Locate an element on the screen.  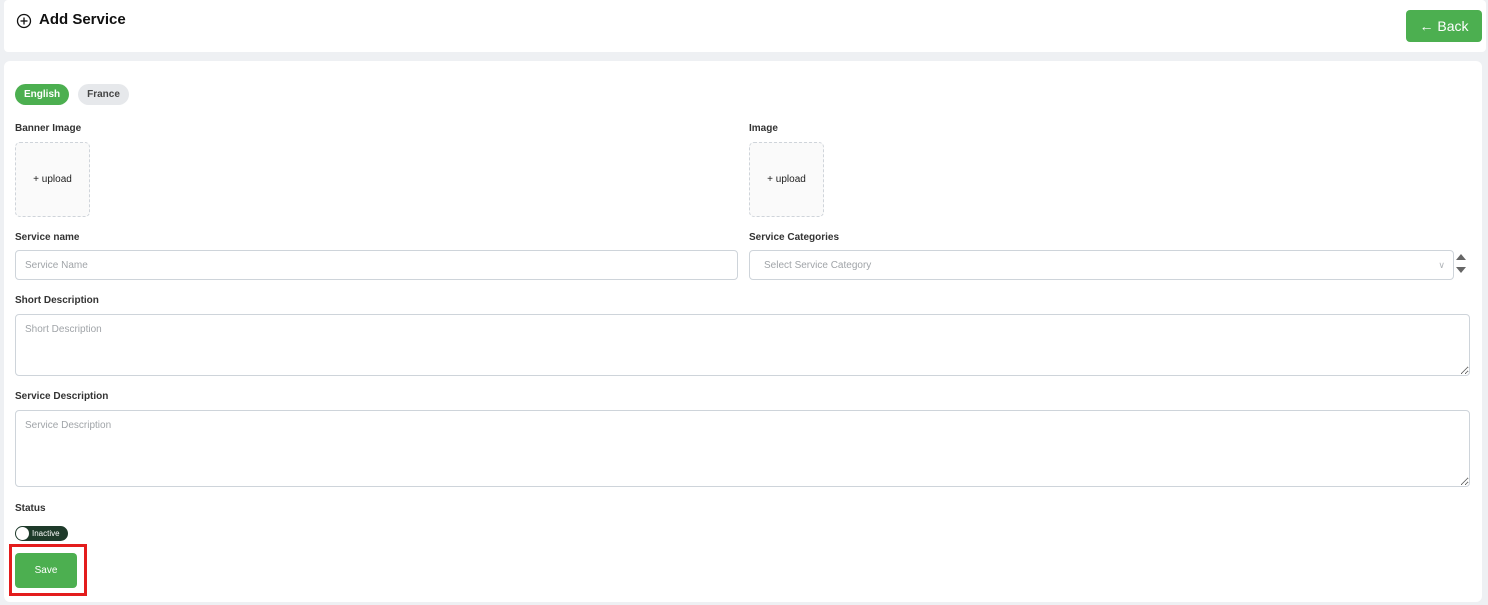
page-title: Add Service is located at coordinates (82, 19).